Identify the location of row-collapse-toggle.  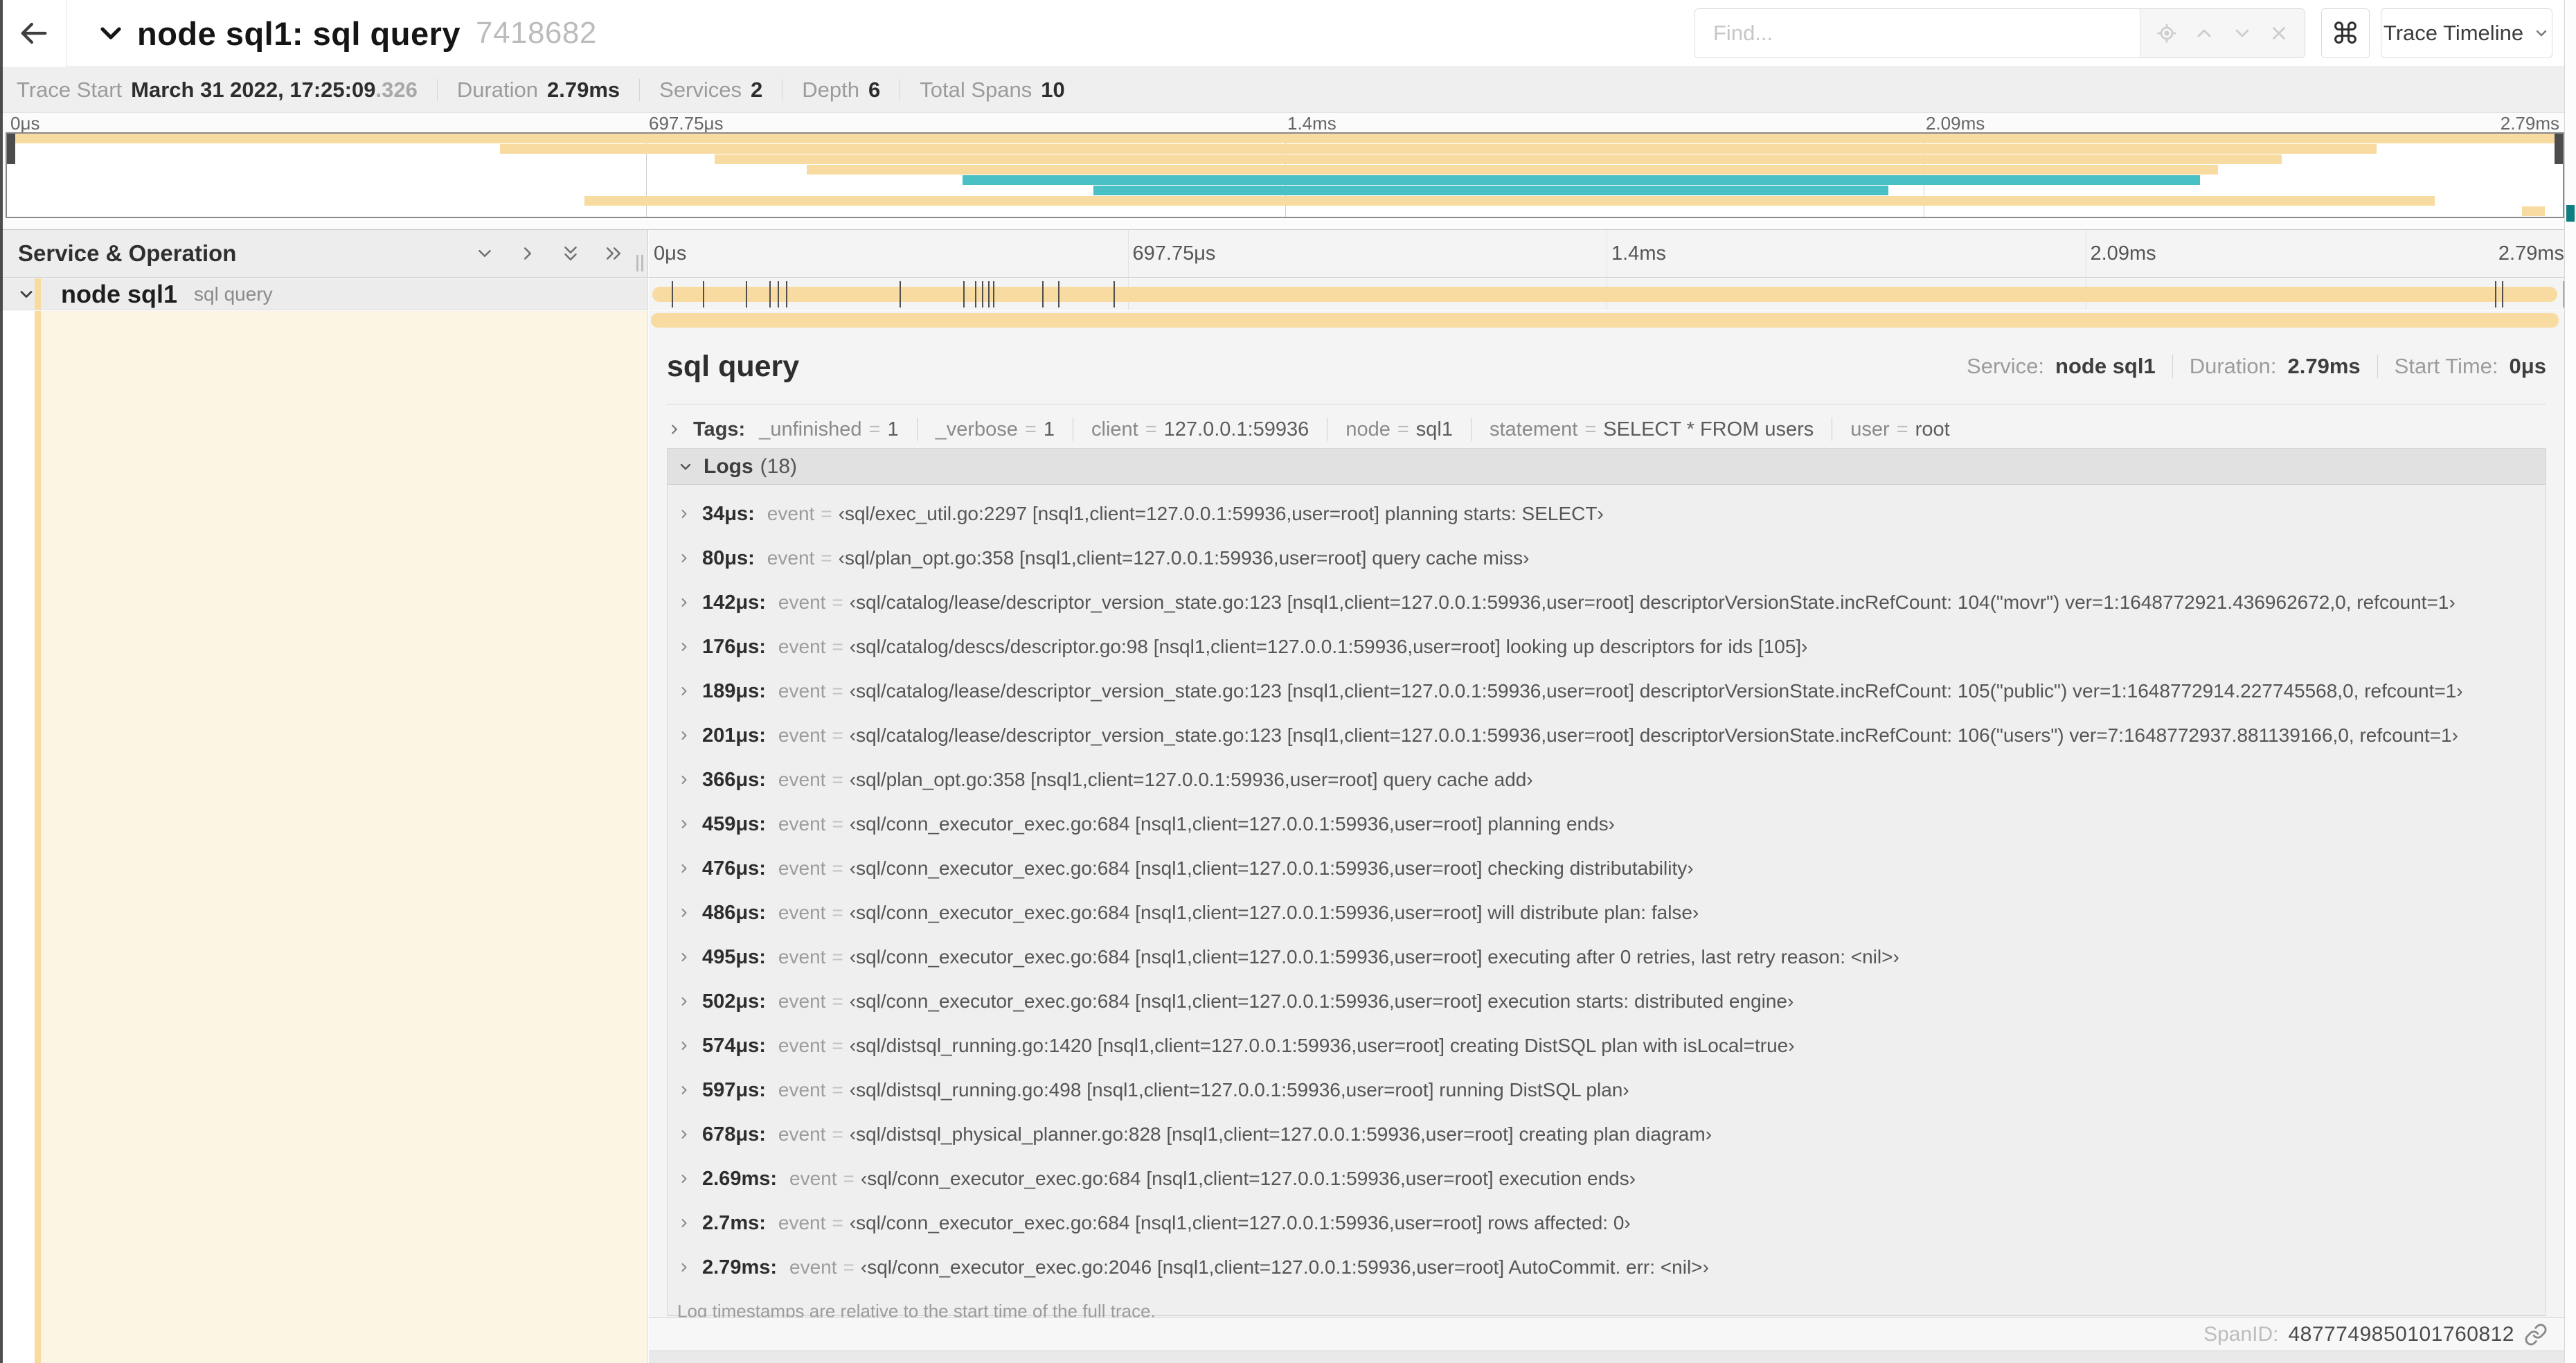
(26, 294).